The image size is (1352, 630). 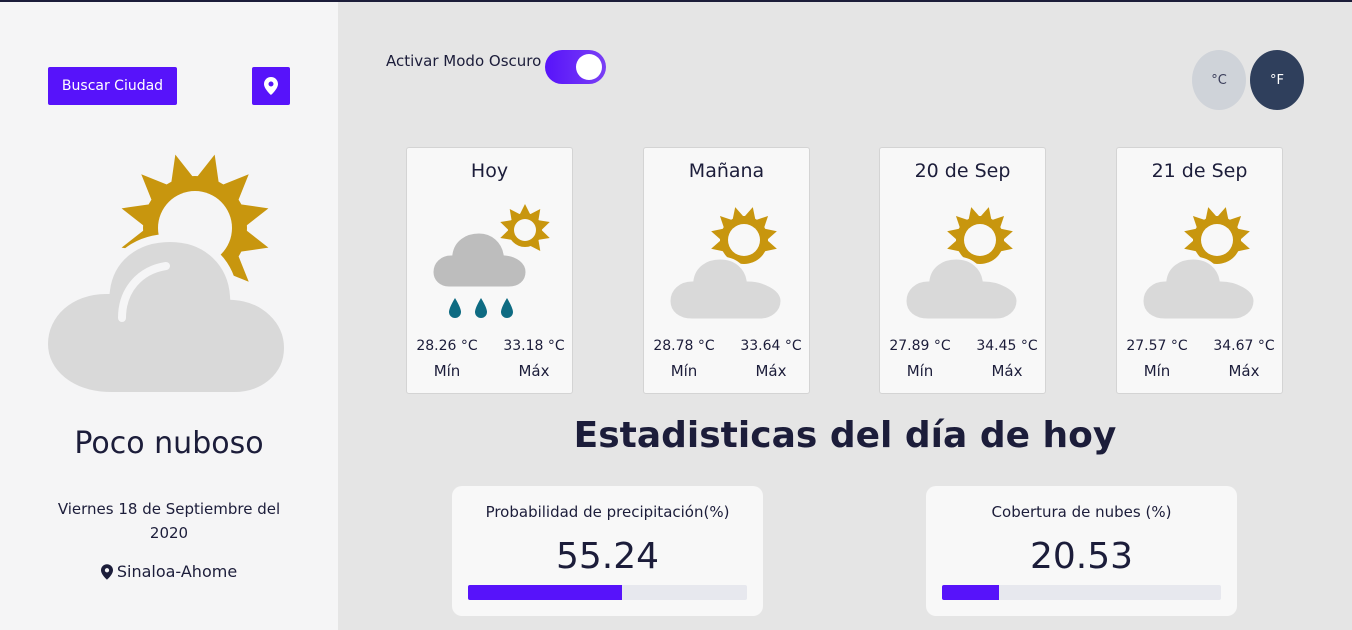 What do you see at coordinates (1244, 346) in the screenshot?
I see `forecast-max-temp: 34.67 °C` at bounding box center [1244, 346].